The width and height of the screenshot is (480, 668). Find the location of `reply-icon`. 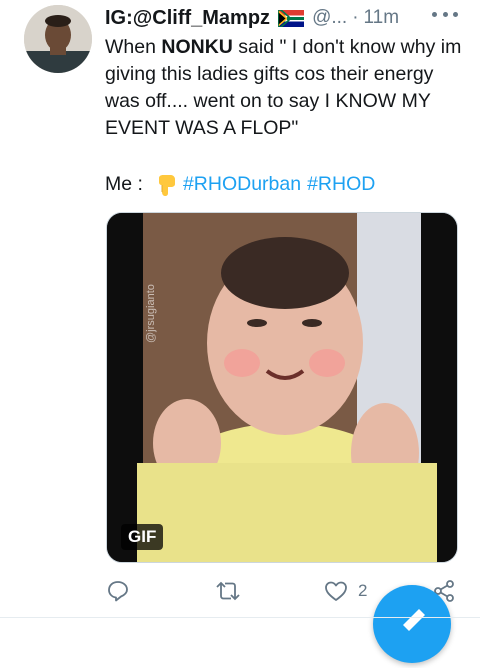

reply-icon is located at coordinates (118, 591).